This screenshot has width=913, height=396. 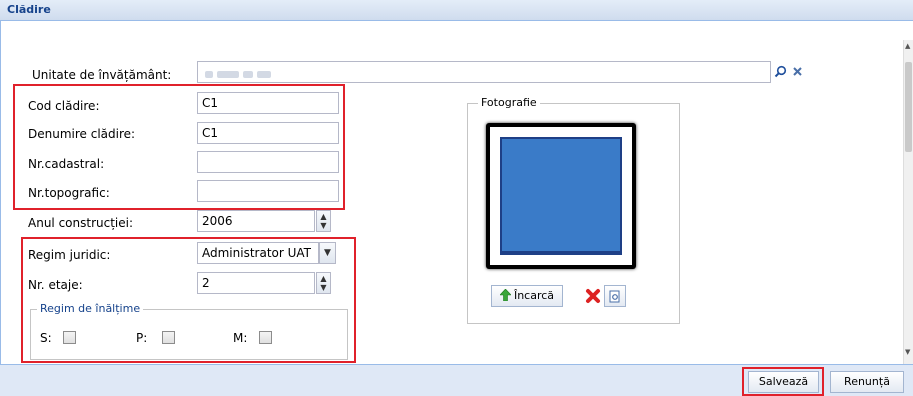 What do you see at coordinates (265, 337) in the screenshot?
I see `m-checkbox` at bounding box center [265, 337].